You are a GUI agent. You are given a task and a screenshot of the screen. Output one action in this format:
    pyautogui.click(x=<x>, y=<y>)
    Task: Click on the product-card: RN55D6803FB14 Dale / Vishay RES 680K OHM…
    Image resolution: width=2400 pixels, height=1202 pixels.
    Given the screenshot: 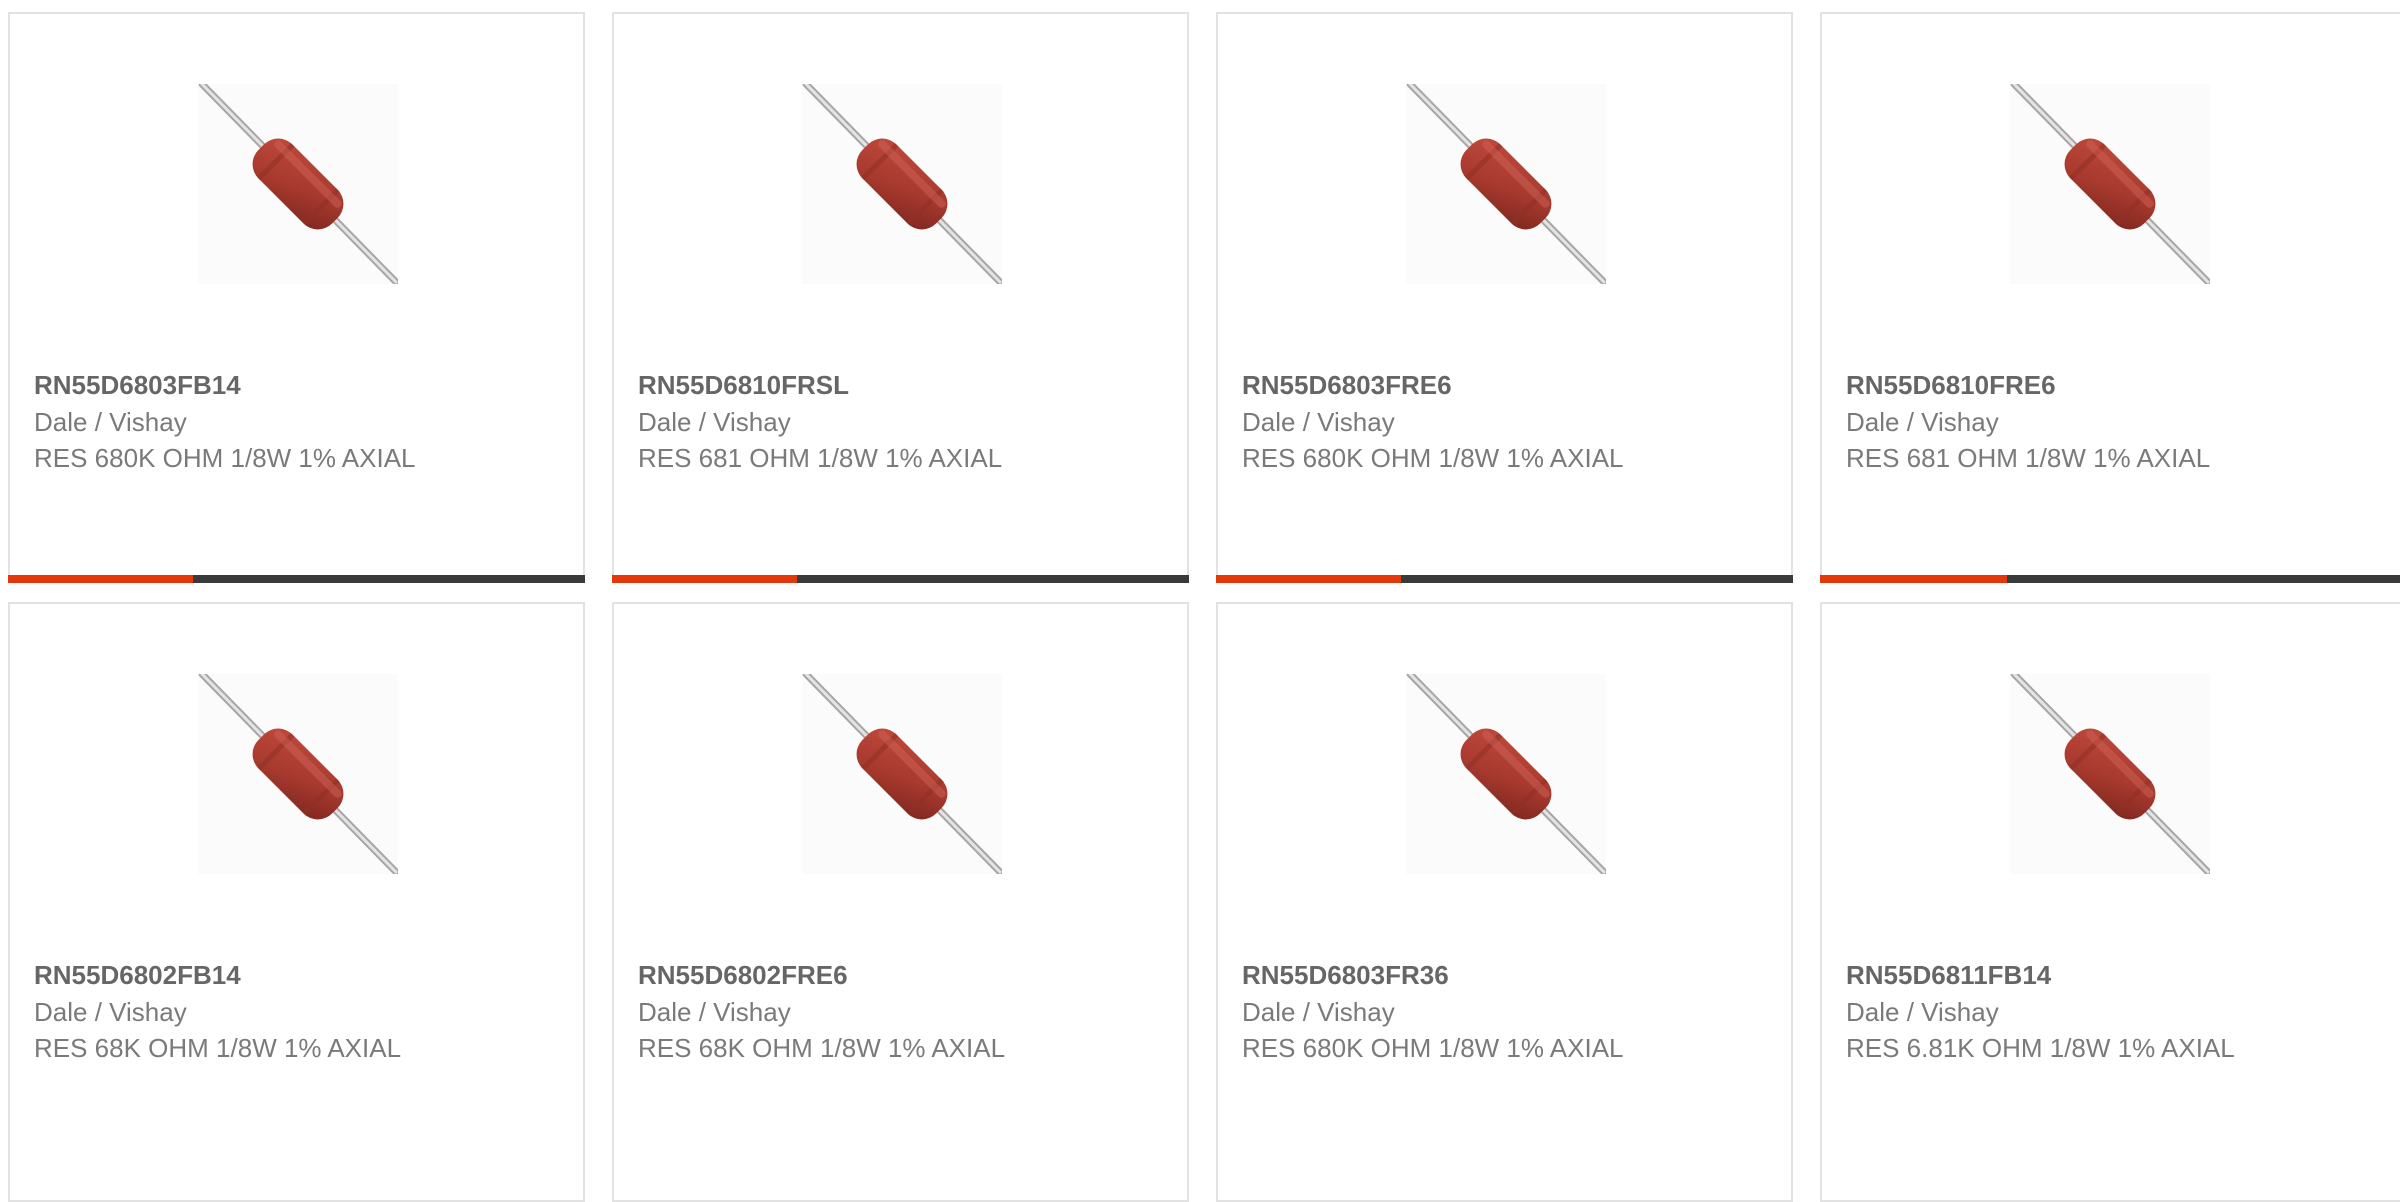 What is the action you would take?
    pyautogui.click(x=296, y=297)
    